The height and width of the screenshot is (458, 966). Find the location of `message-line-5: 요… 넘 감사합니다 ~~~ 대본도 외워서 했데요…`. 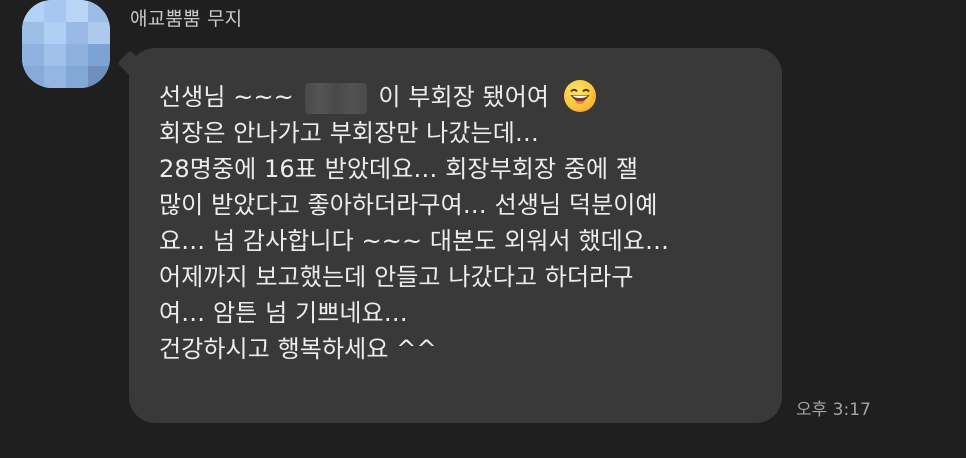

message-line-5: 요… 넘 감사합니다 ~~~ 대본도 외워서 했데요… is located at coordinates (414, 241).